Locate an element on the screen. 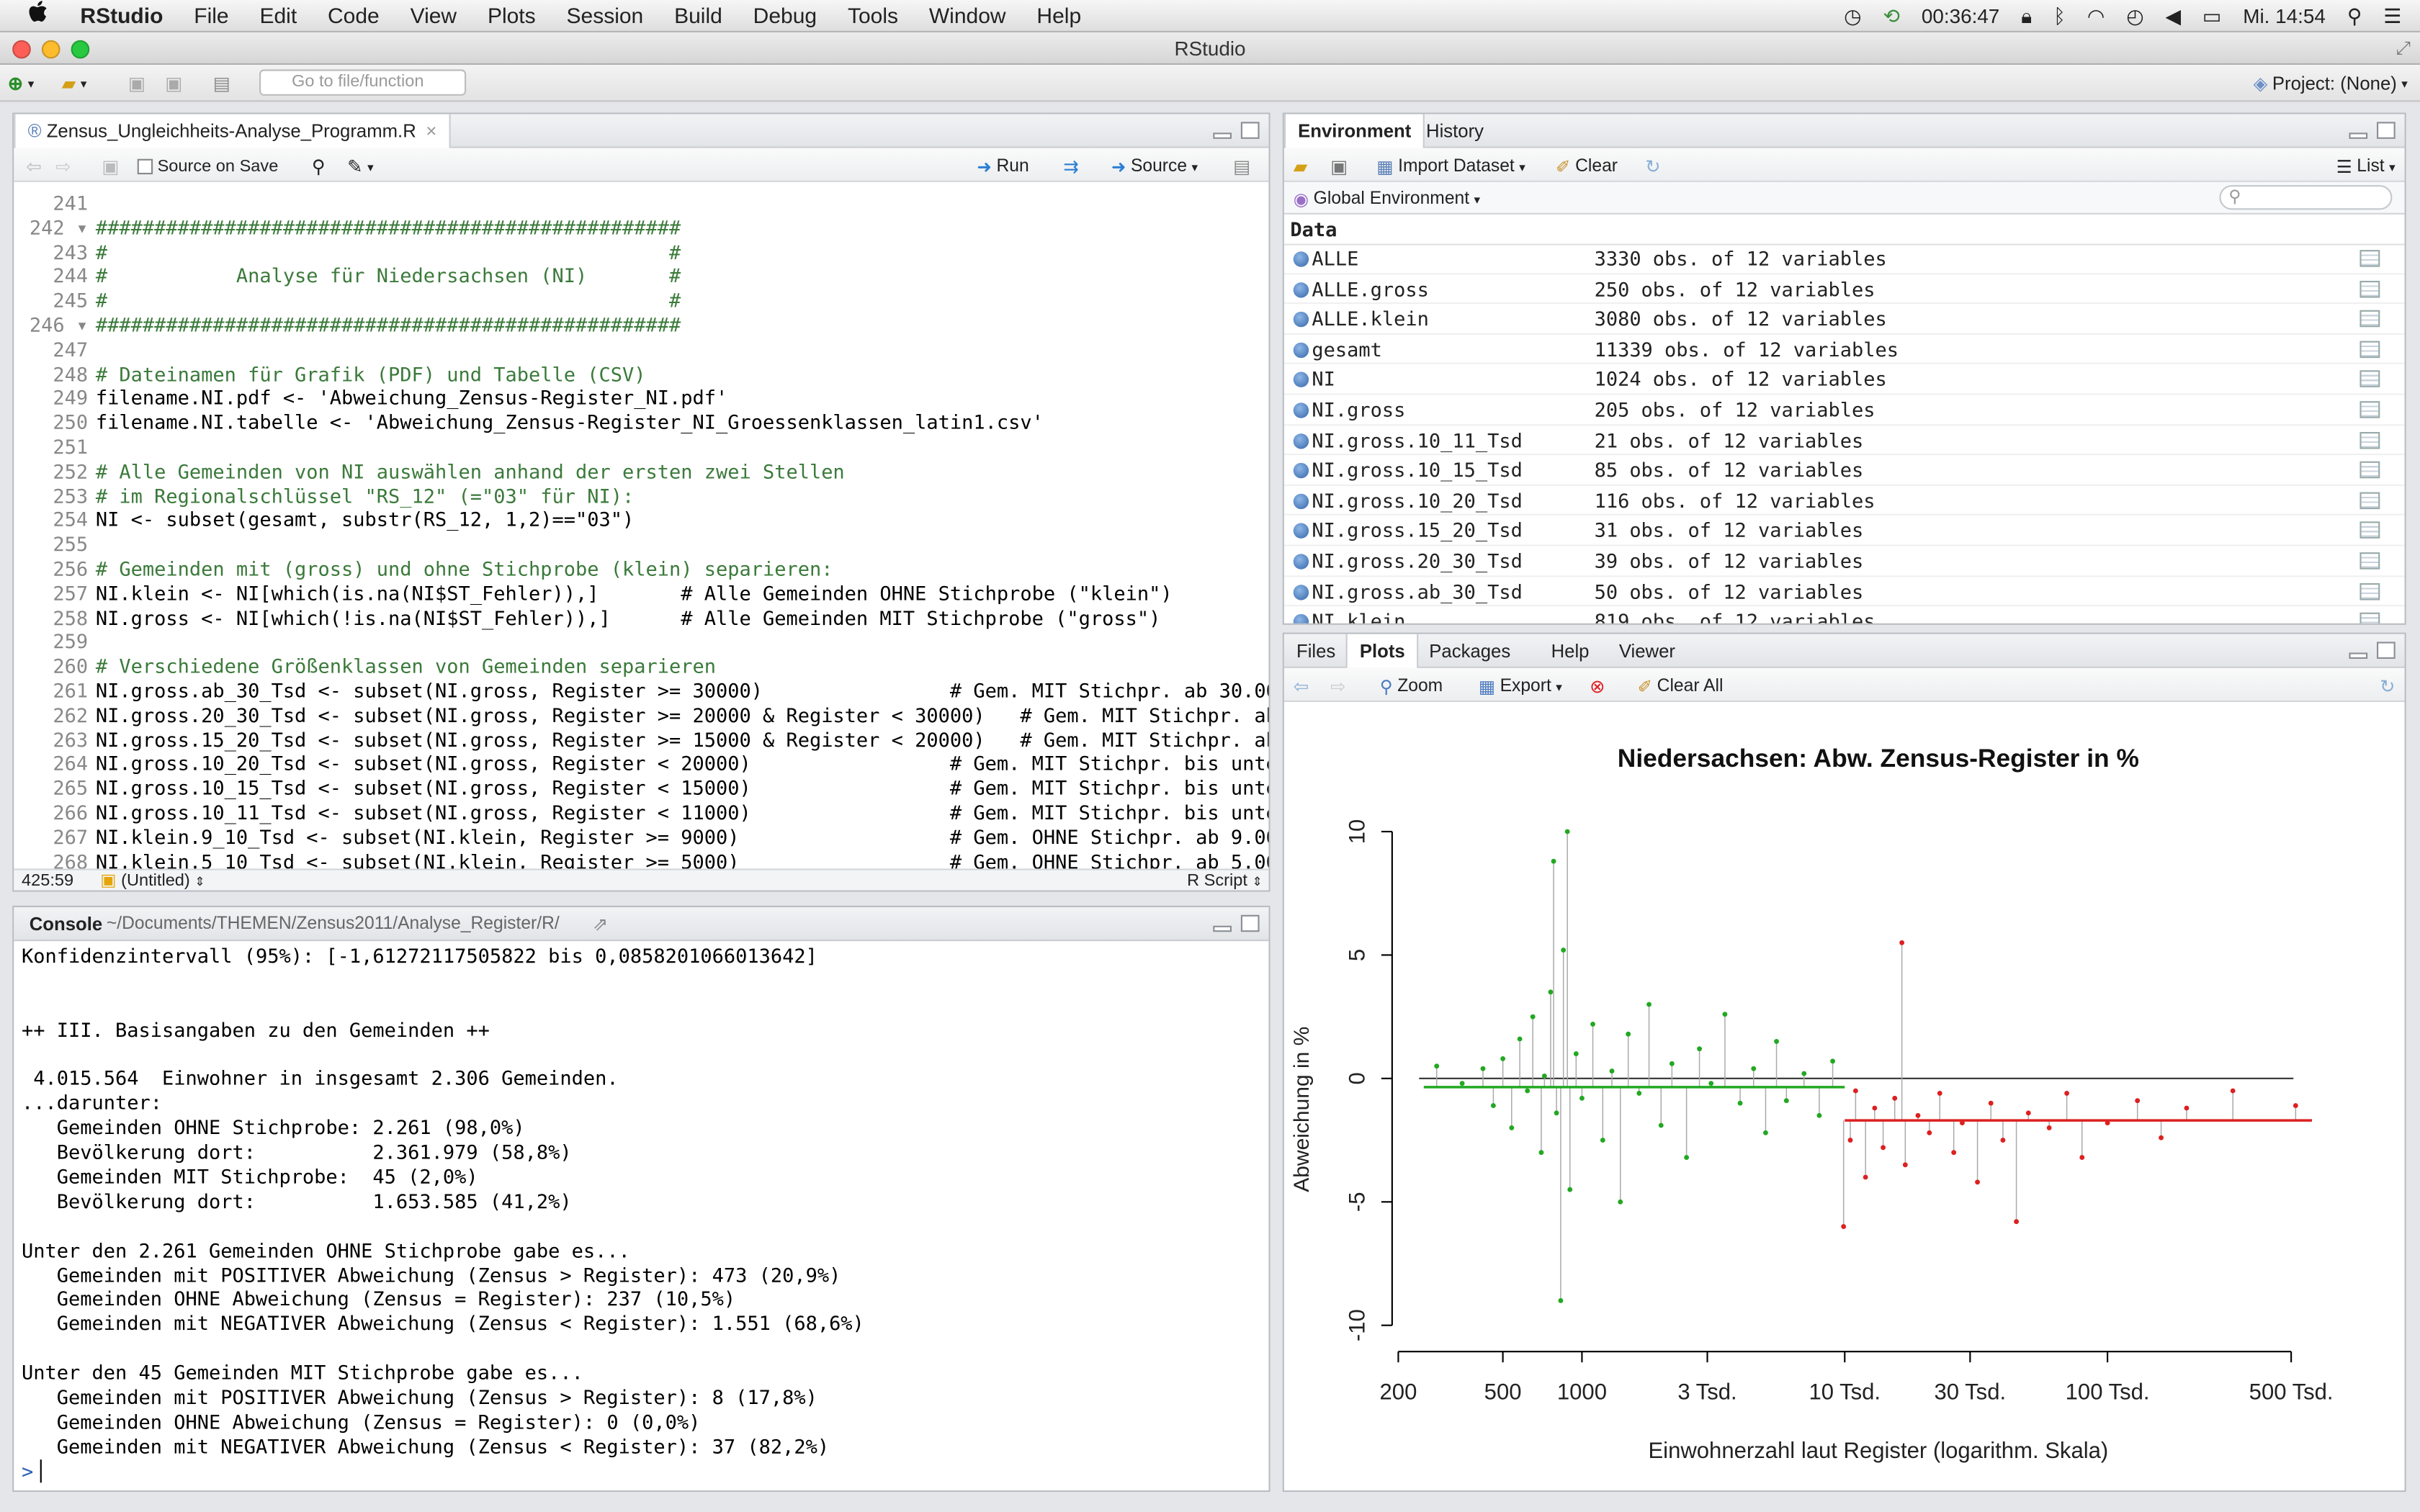 The height and width of the screenshot is (1512, 2420). export-button: ▦ Export ▾ is located at coordinates (1521, 686).